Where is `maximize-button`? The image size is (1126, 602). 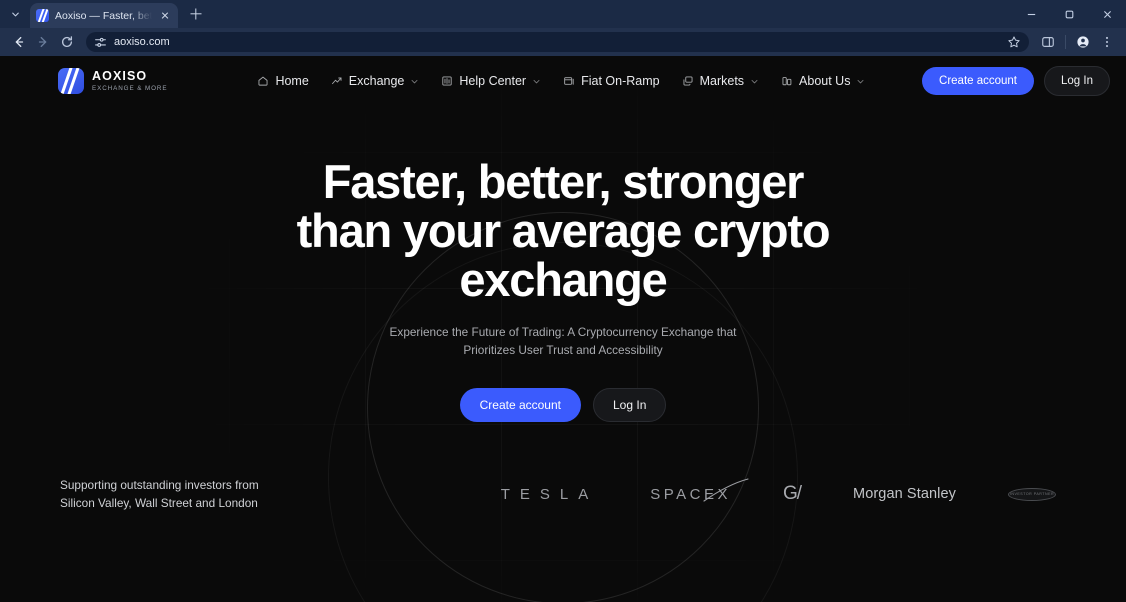 maximize-button is located at coordinates (1069, 14).